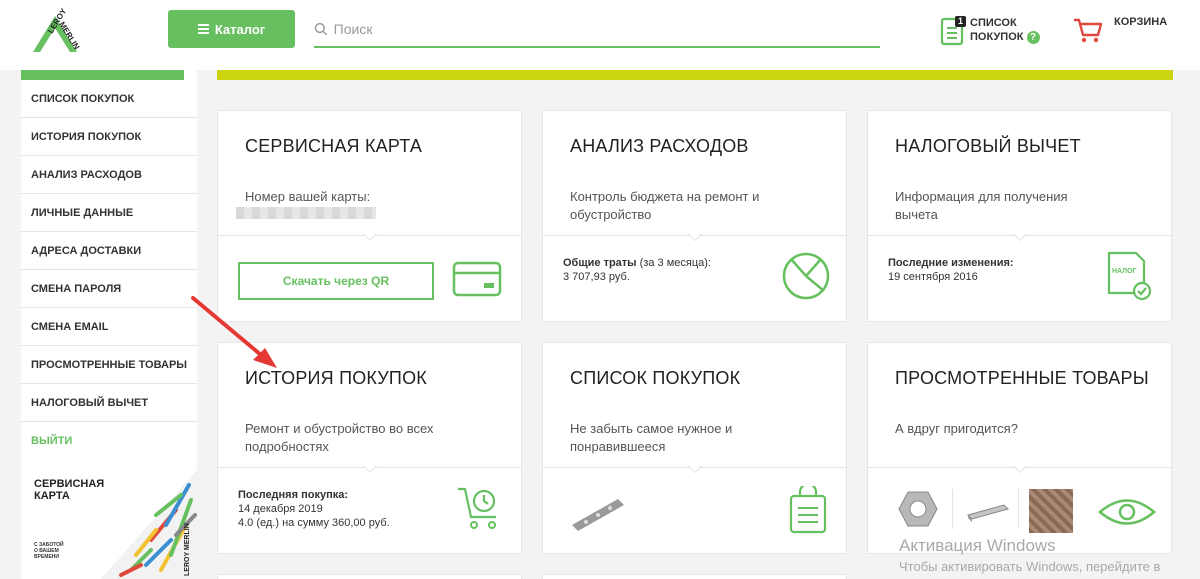  I want to click on card-description: А вдруг пригодится?, so click(956, 428).